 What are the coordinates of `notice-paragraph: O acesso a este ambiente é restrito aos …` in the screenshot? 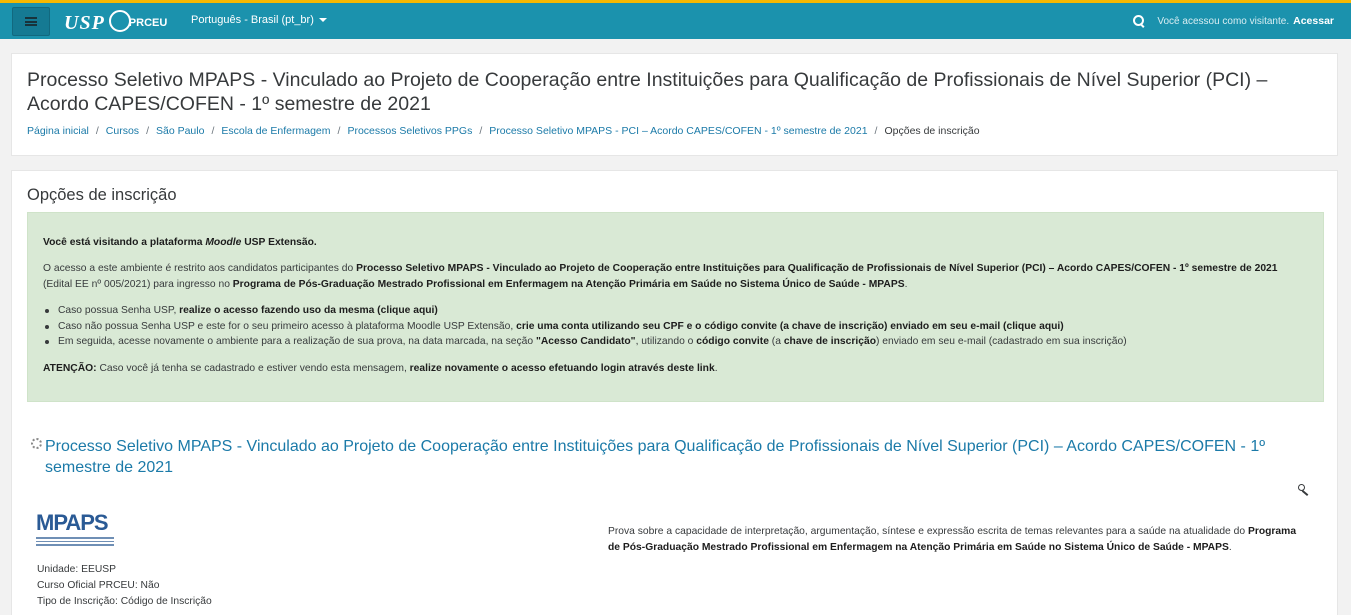 It's located at (660, 276).